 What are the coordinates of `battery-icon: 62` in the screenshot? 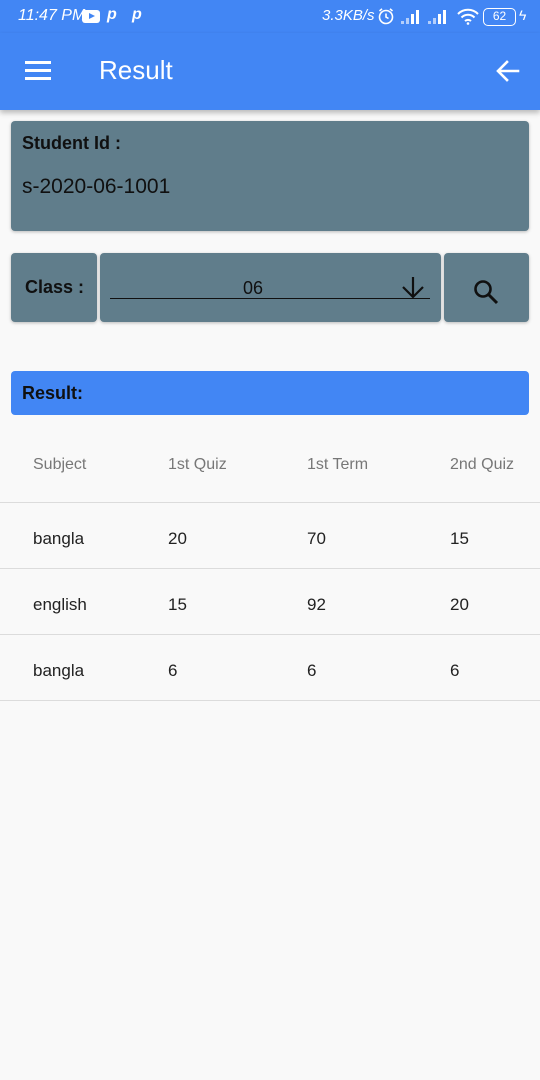 It's located at (499, 17).